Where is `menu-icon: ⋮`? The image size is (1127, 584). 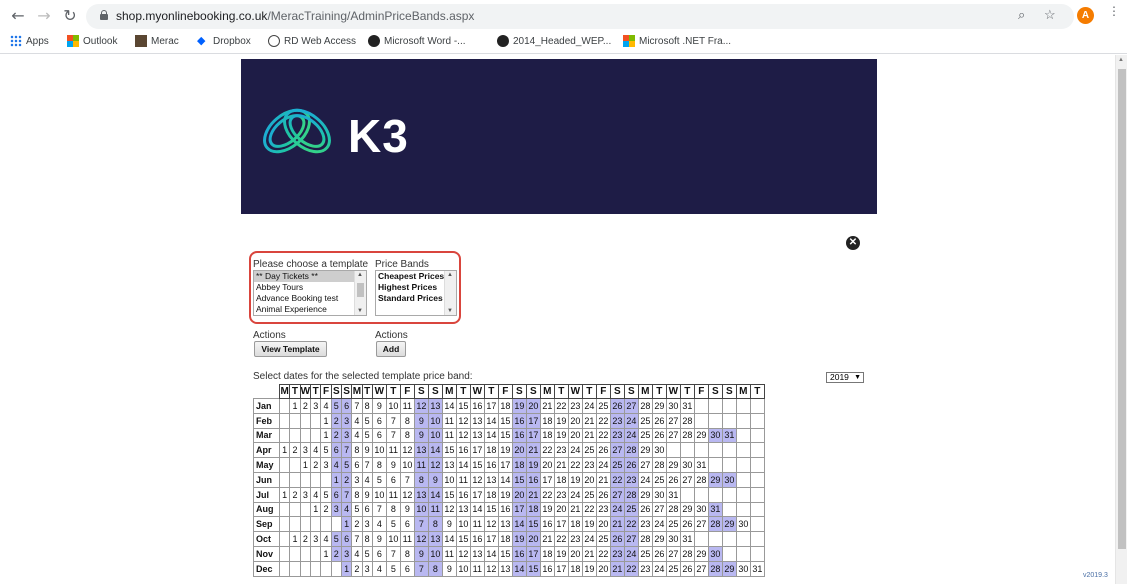
menu-icon: ⋮ is located at coordinates (1114, 11).